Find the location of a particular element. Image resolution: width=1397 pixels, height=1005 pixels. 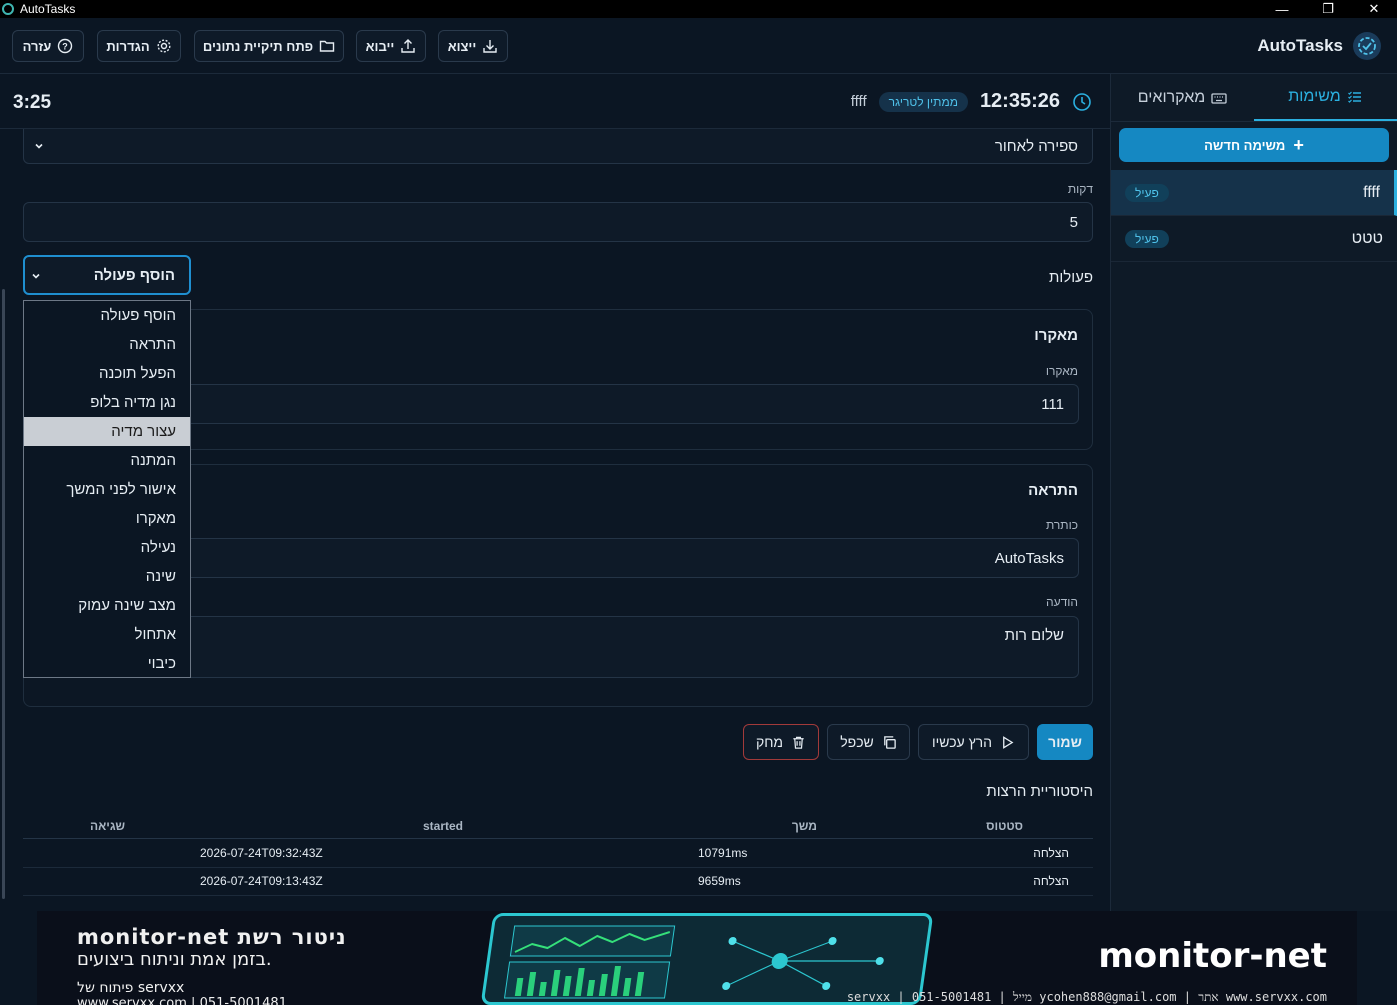

dropdown-option-highlighted: עצור מדיה is located at coordinates (107, 431).